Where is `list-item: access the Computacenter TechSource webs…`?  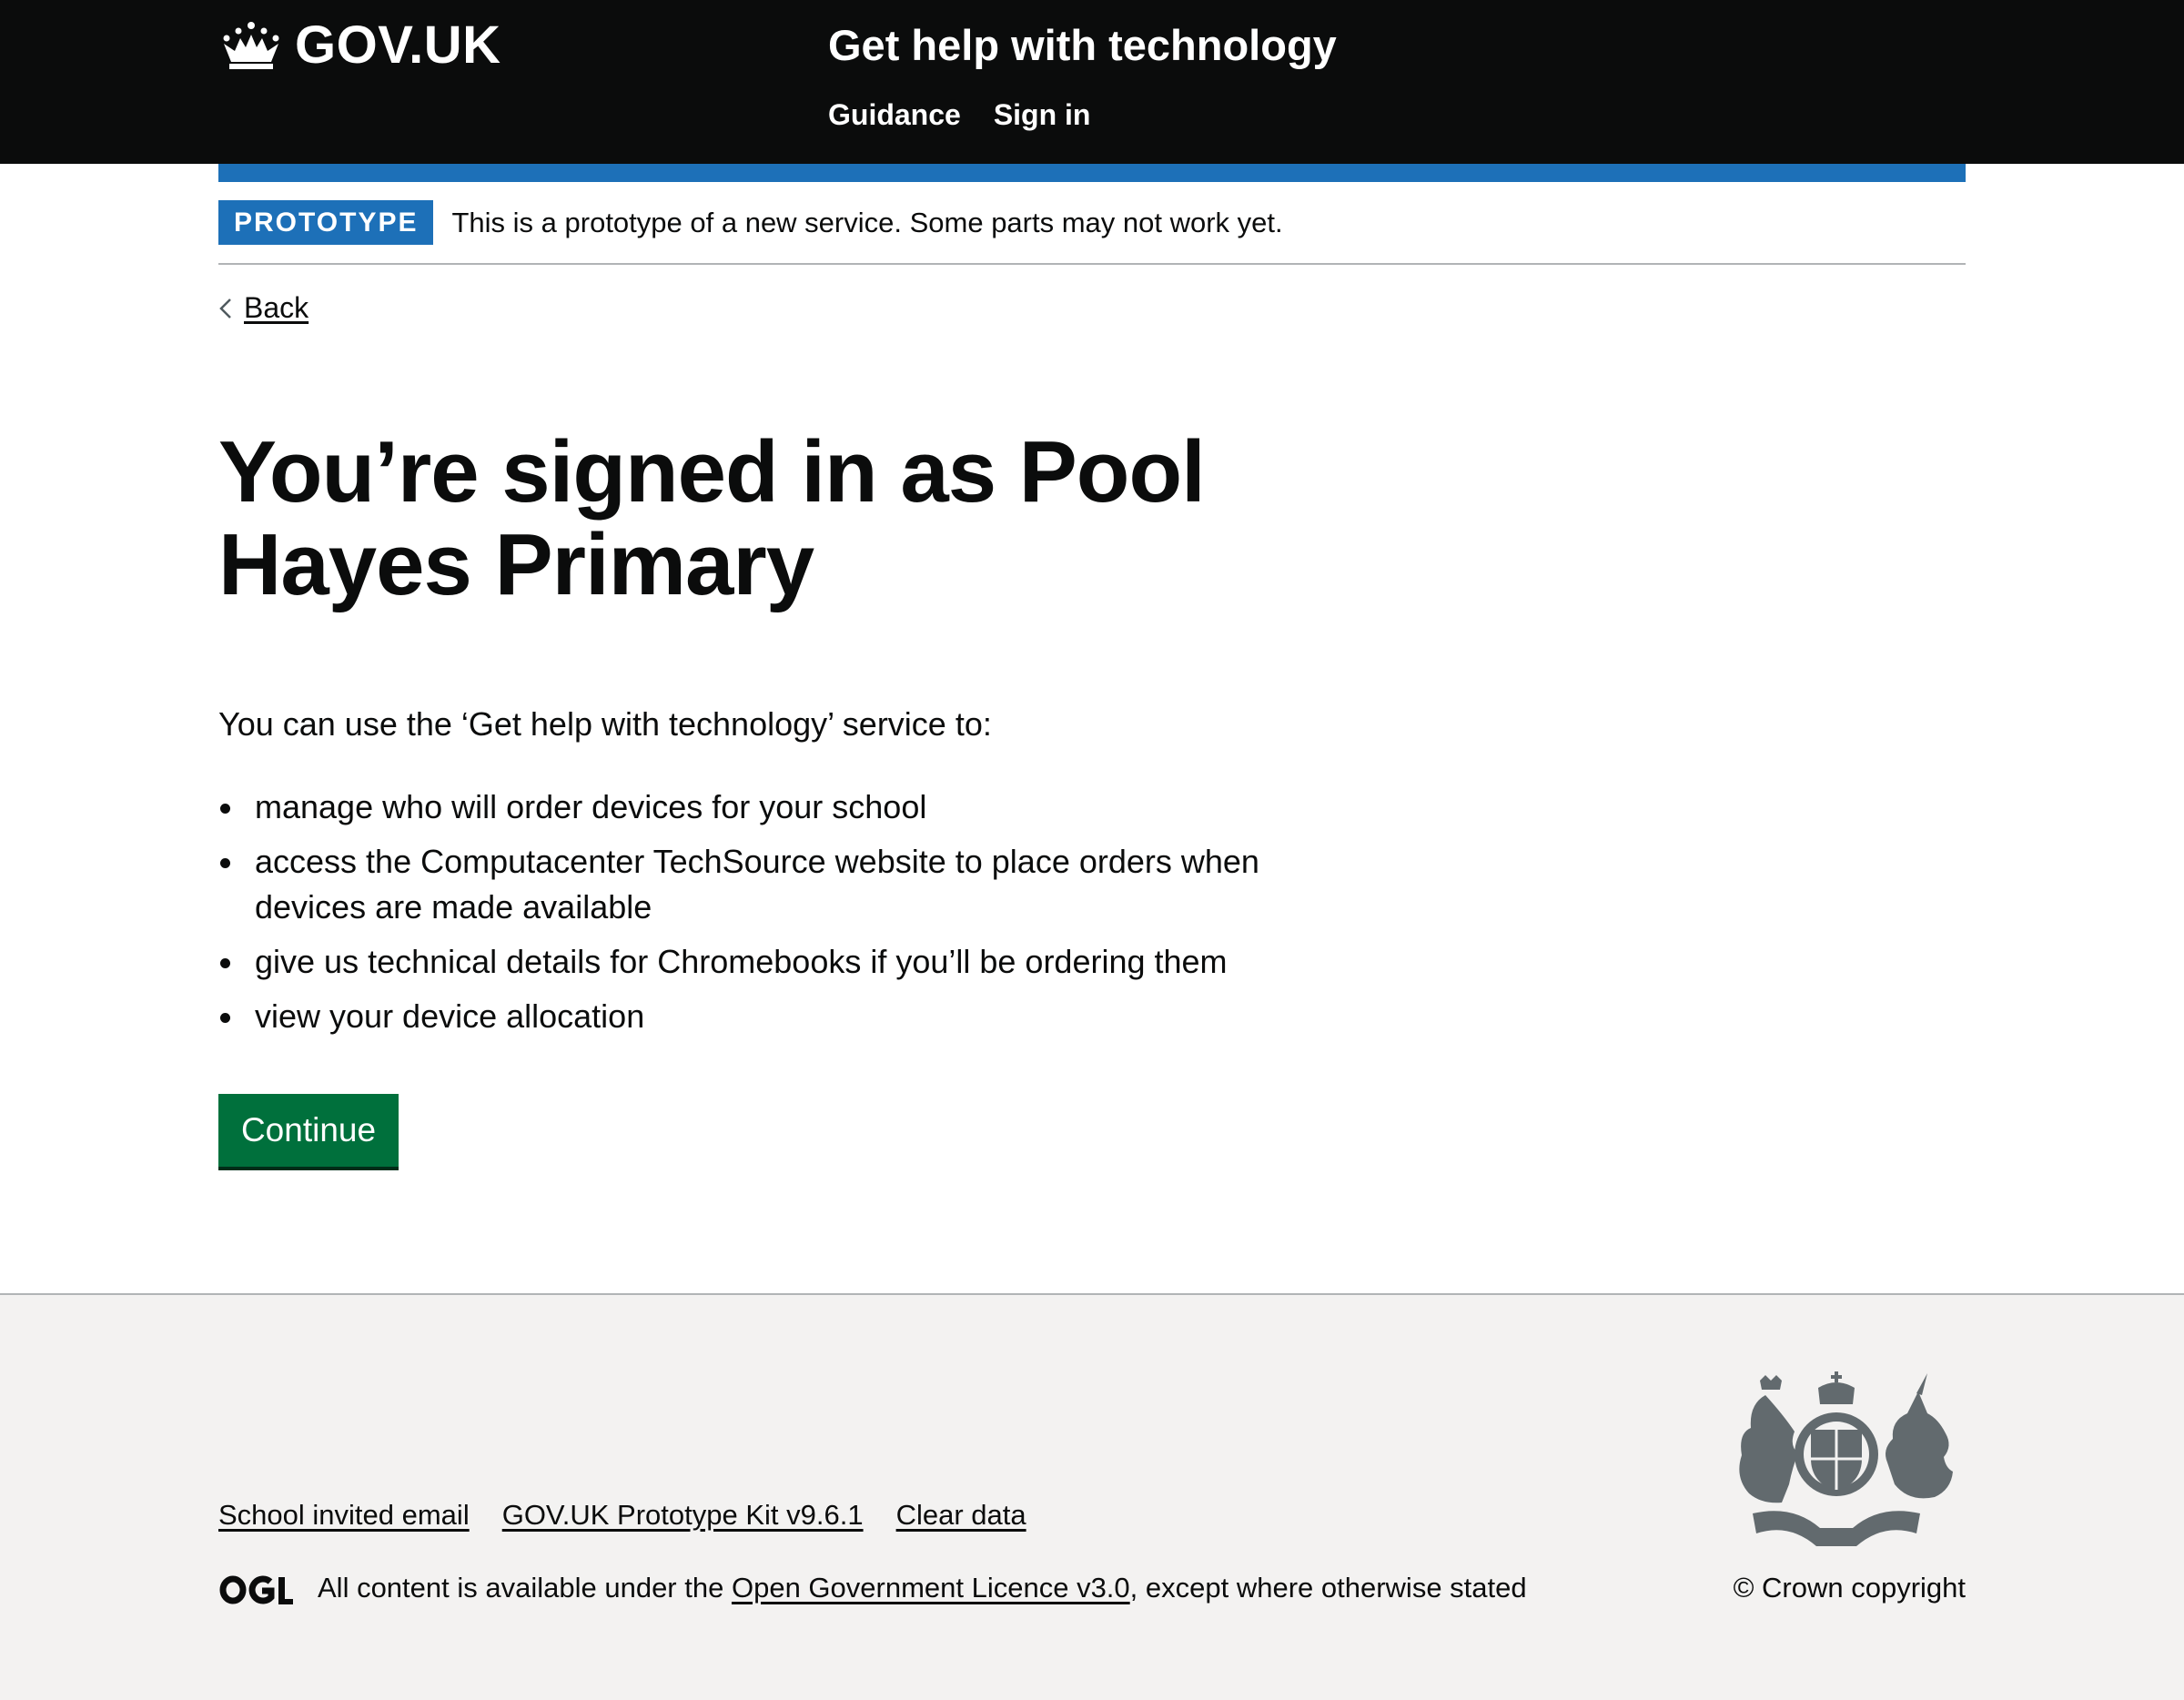
list-item: access the Computacenter TechSource webs… is located at coordinates (792, 885).